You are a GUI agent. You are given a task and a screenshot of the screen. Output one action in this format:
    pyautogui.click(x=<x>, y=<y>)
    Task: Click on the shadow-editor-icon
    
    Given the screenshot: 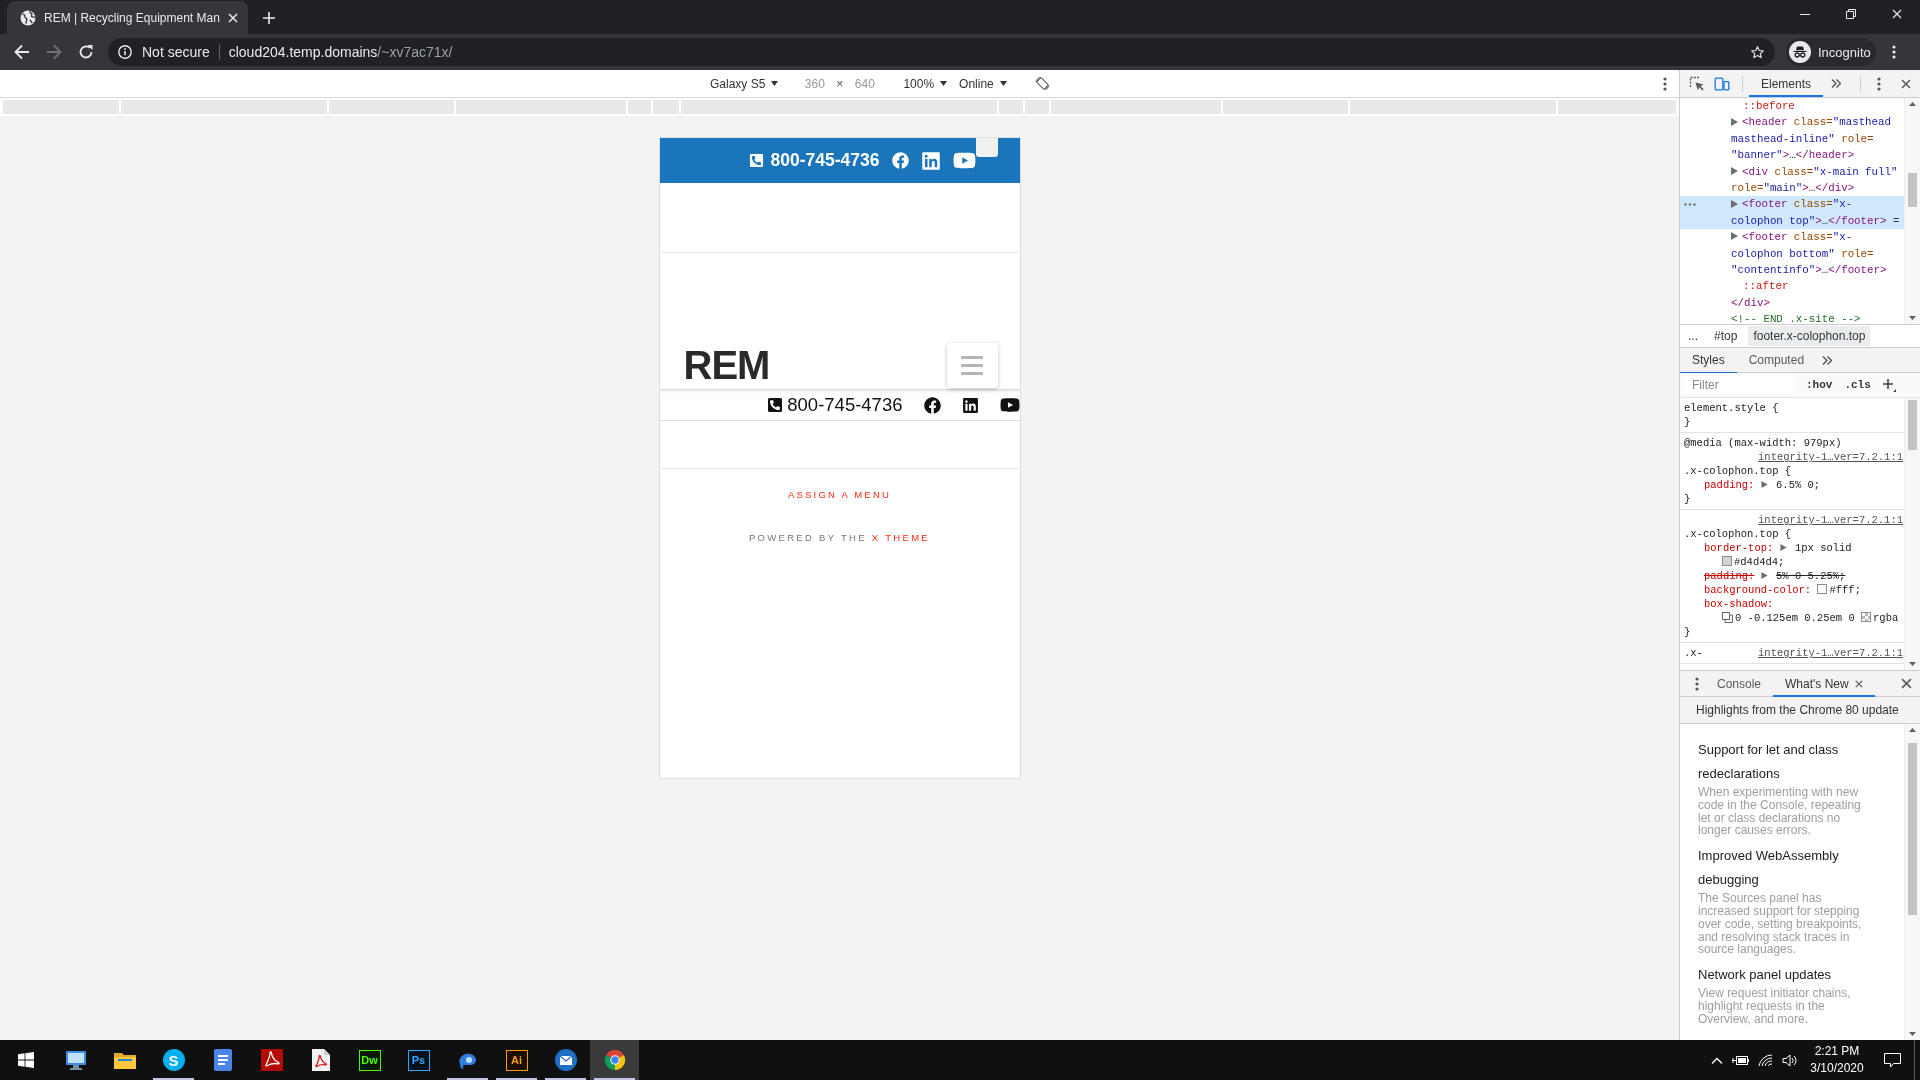 What is the action you would take?
    pyautogui.click(x=1727, y=617)
    